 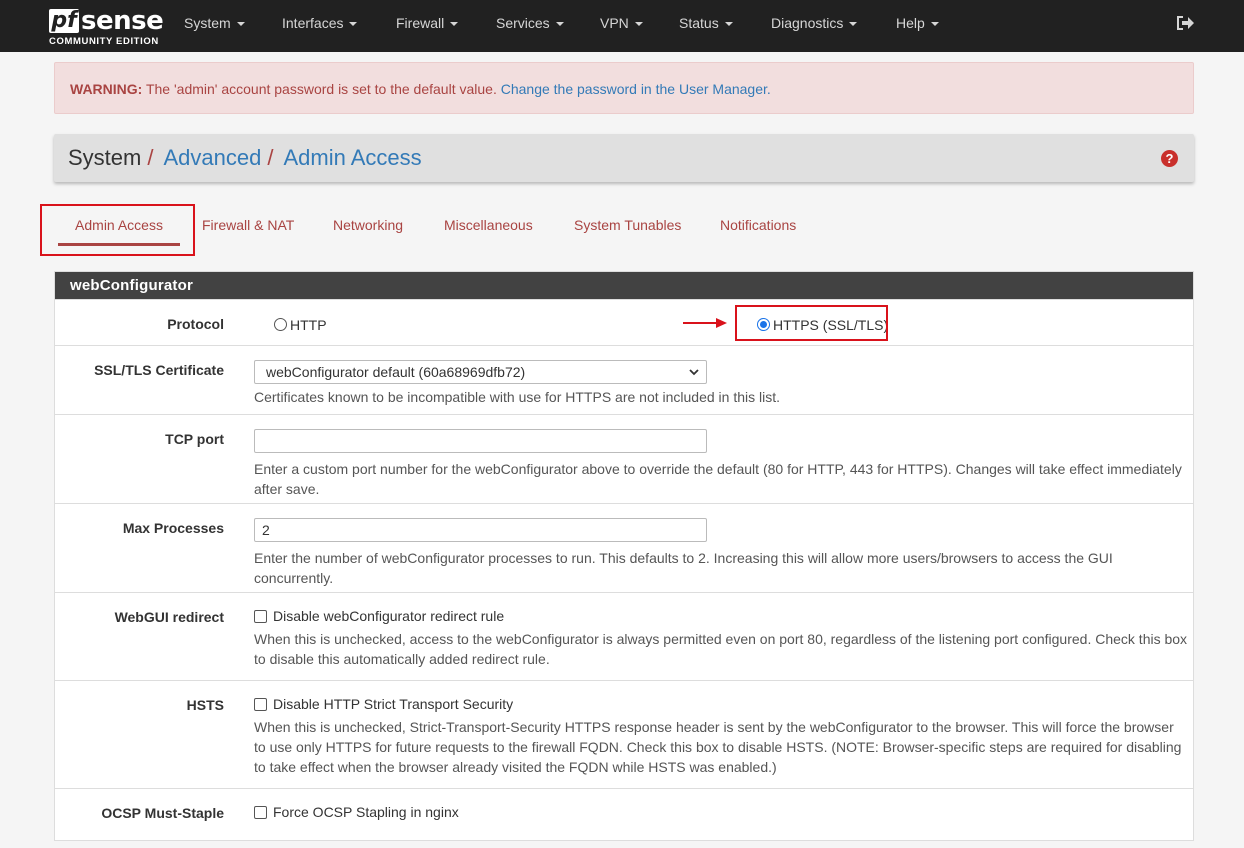 I want to click on nav-label: Services, so click(x=523, y=23).